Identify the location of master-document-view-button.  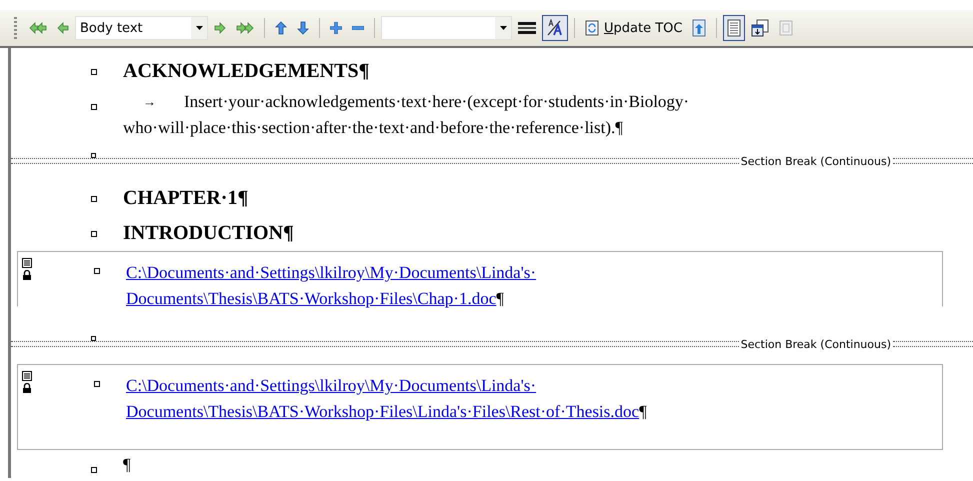
(734, 28).